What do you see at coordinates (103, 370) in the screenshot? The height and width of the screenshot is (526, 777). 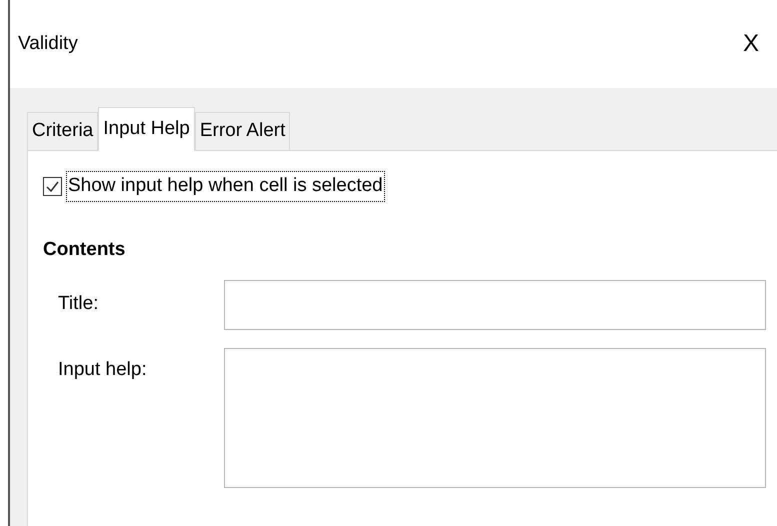 I see `field-label: Input help:` at bounding box center [103, 370].